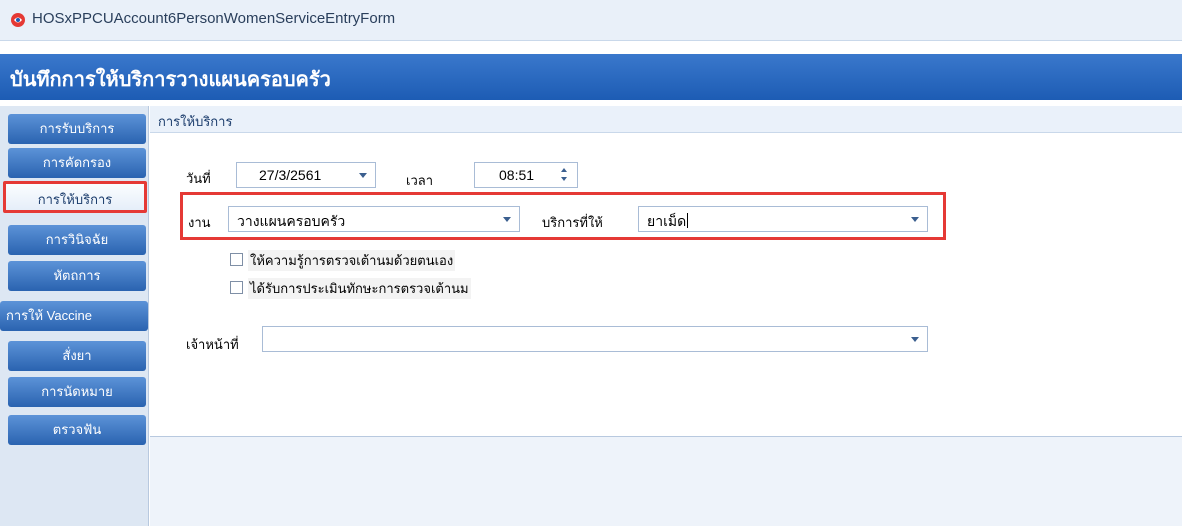 The image size is (1182, 526). Describe the element at coordinates (668, 221) in the screenshot. I see `service-value: ยาเม็ด` at that location.